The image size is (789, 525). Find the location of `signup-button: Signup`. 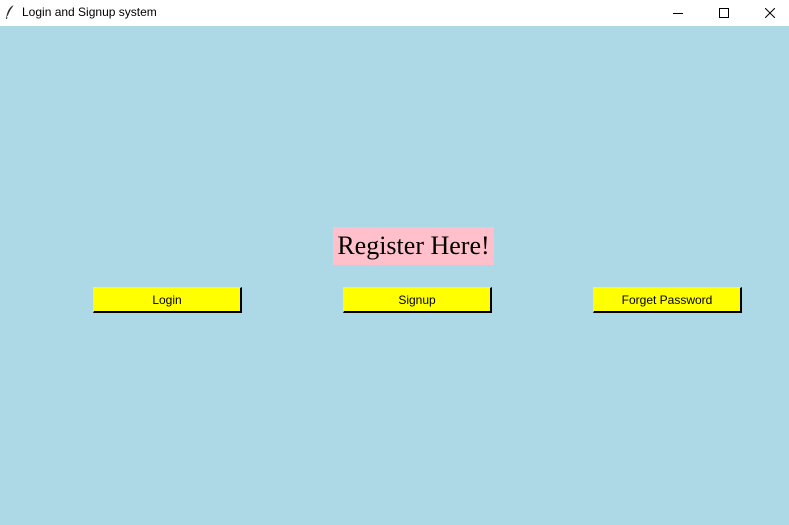

signup-button: Signup is located at coordinates (417, 300).